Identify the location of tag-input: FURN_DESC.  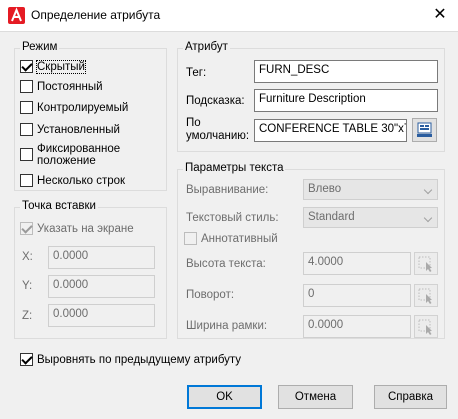
(346, 71).